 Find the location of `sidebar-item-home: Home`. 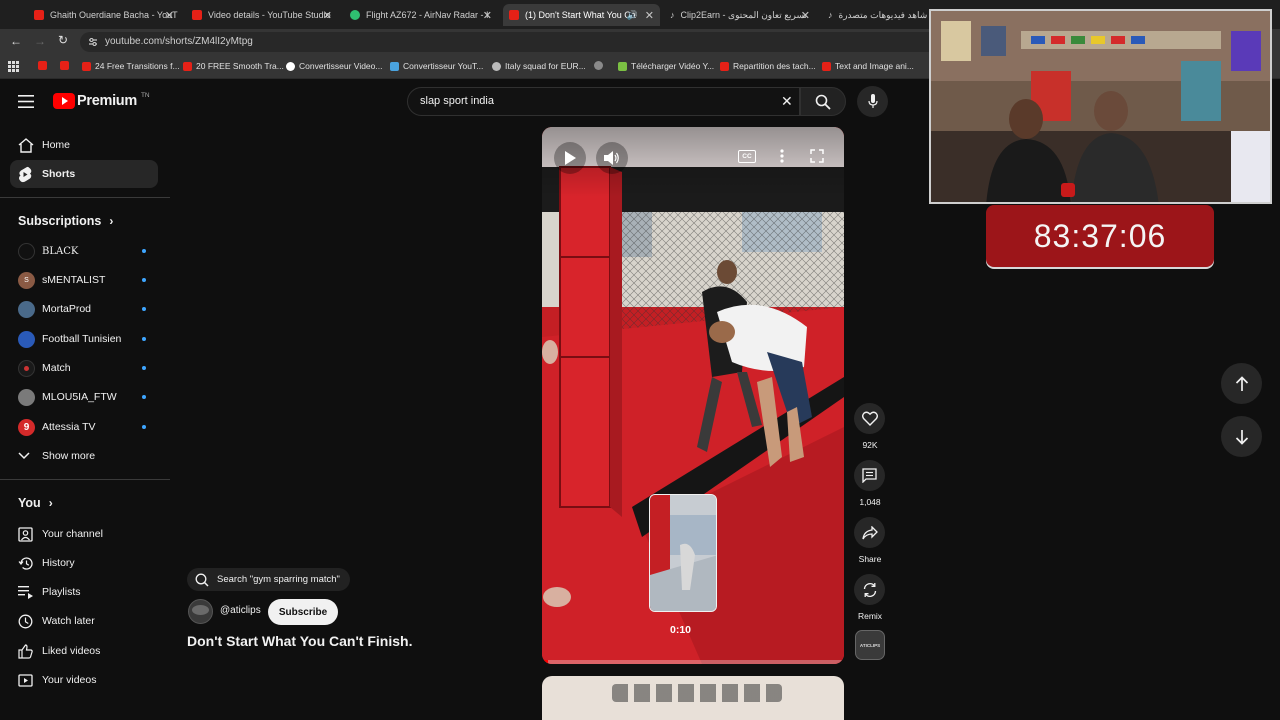

sidebar-item-home: Home is located at coordinates (84, 145).